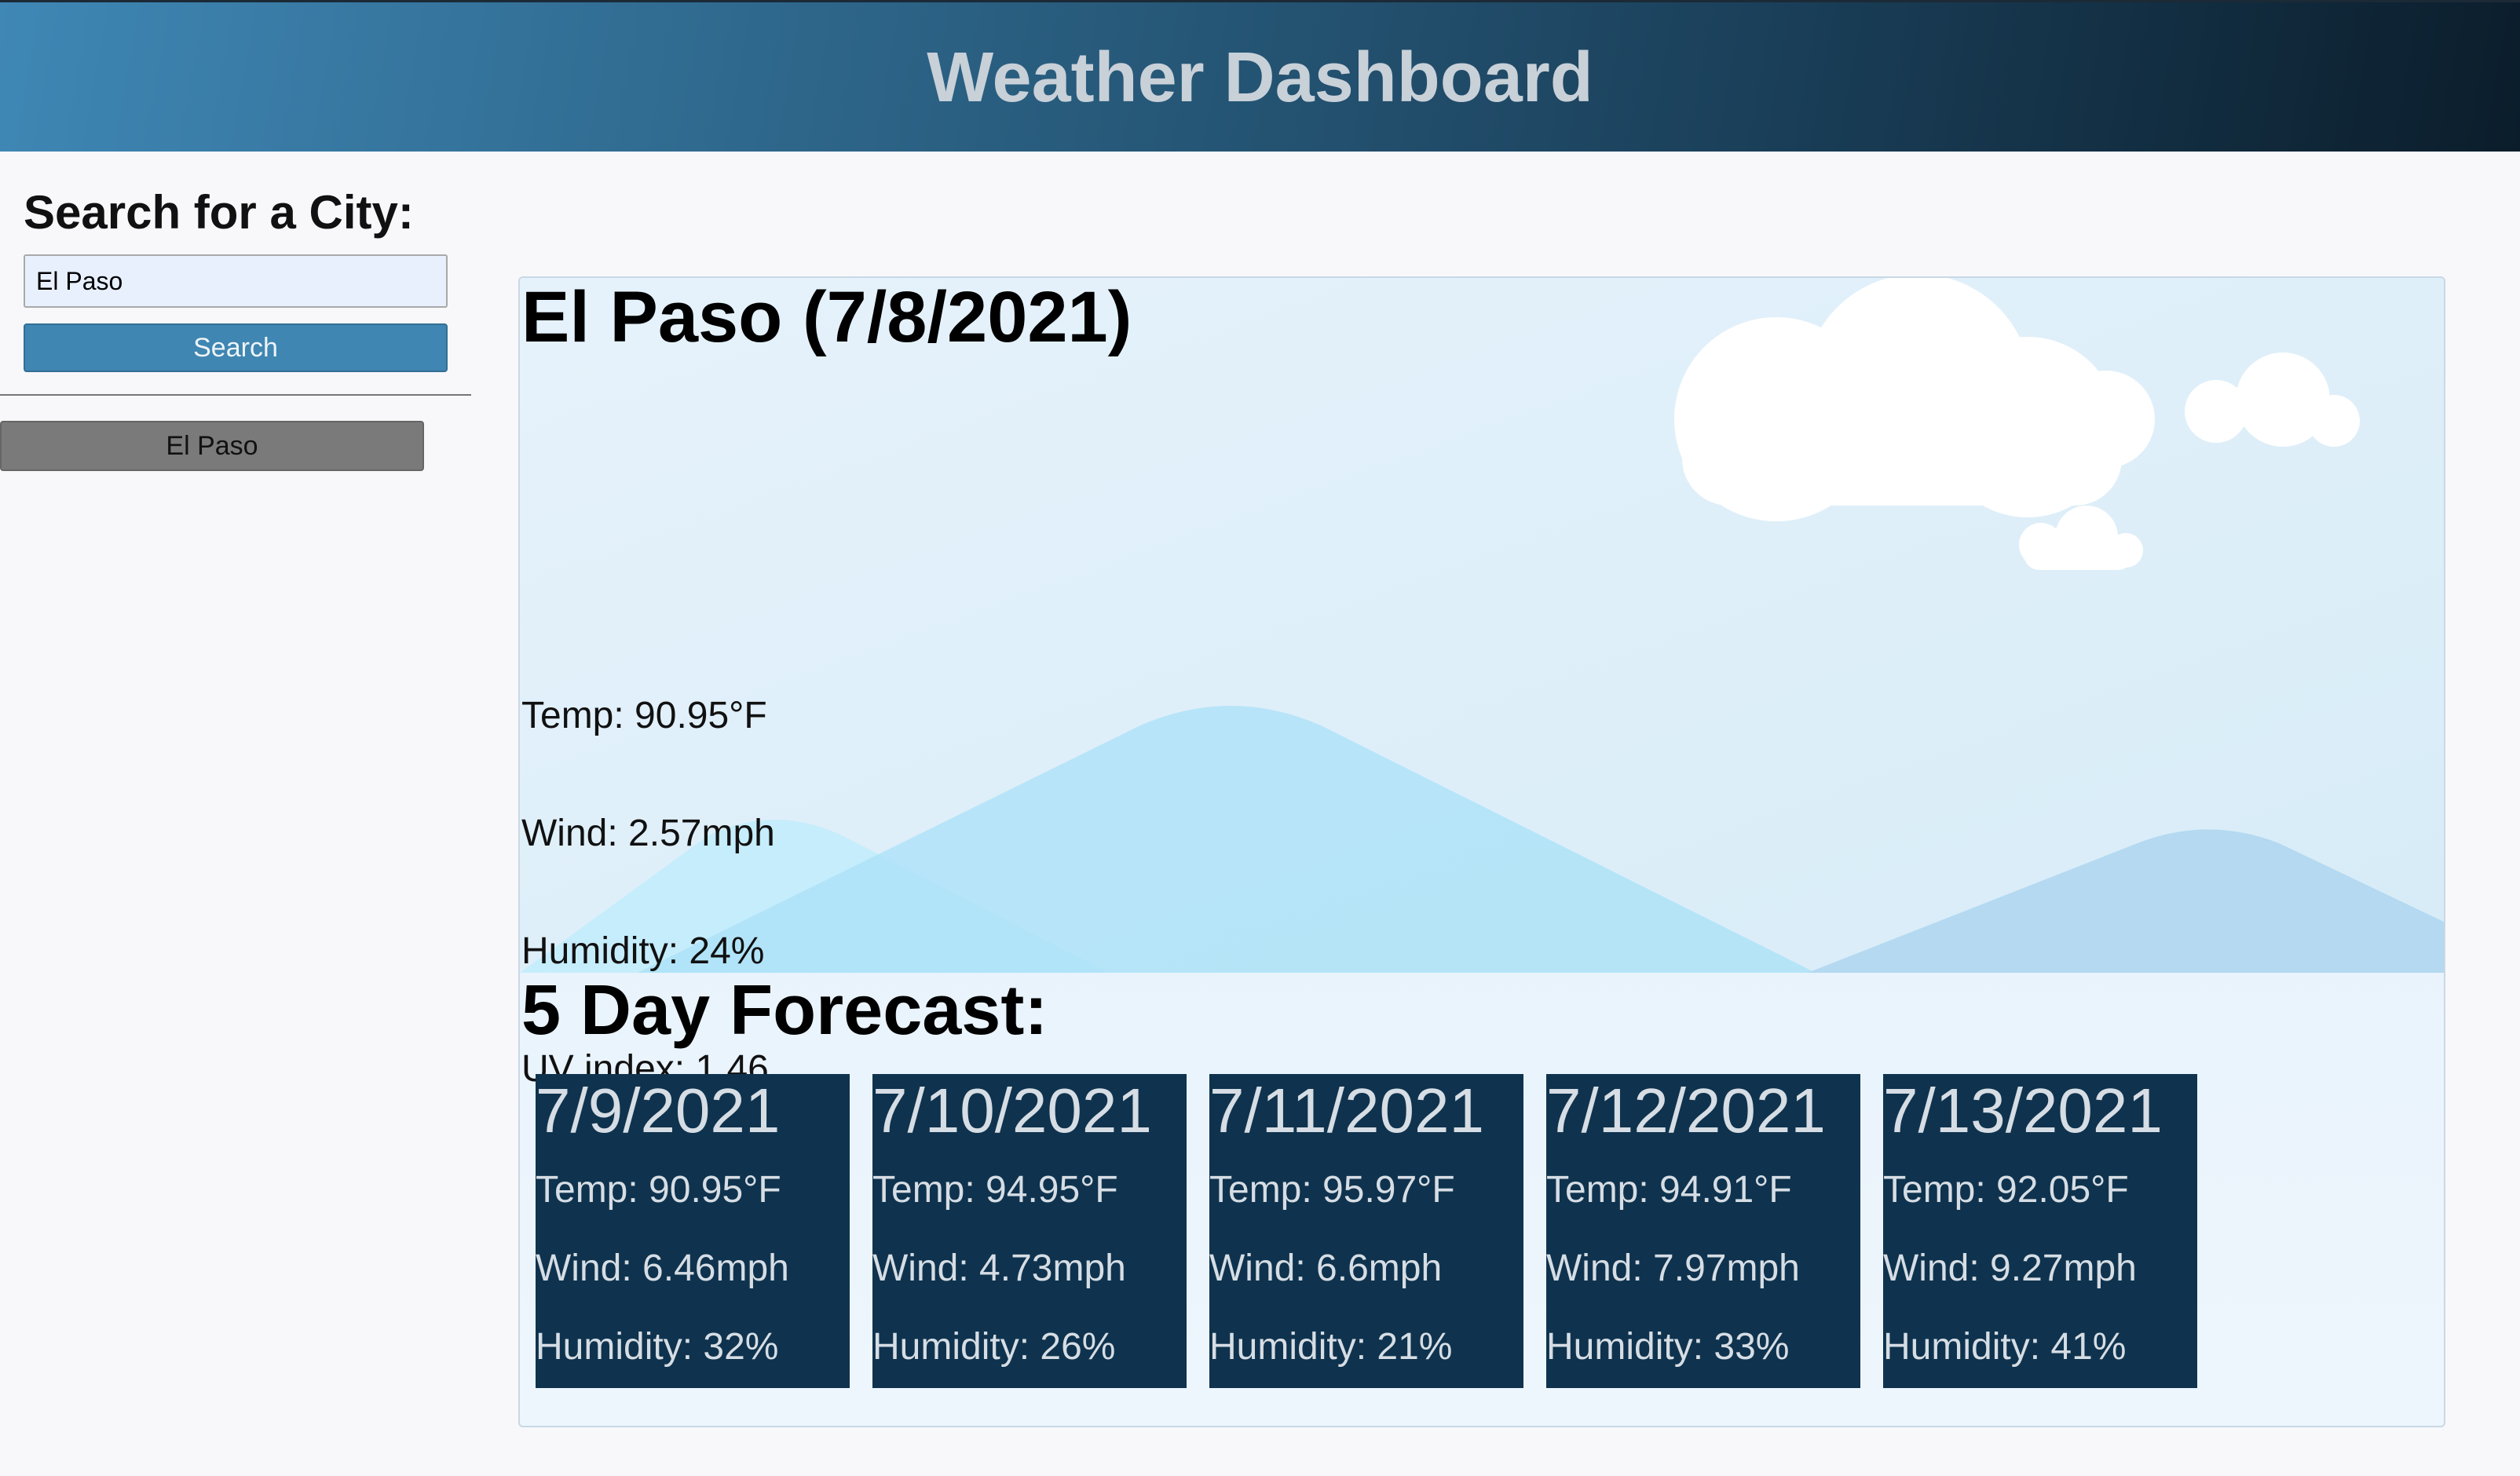 This screenshot has height=1476, width=2520. What do you see at coordinates (219, 212) in the screenshot?
I see `search-heading: Search for a City:` at bounding box center [219, 212].